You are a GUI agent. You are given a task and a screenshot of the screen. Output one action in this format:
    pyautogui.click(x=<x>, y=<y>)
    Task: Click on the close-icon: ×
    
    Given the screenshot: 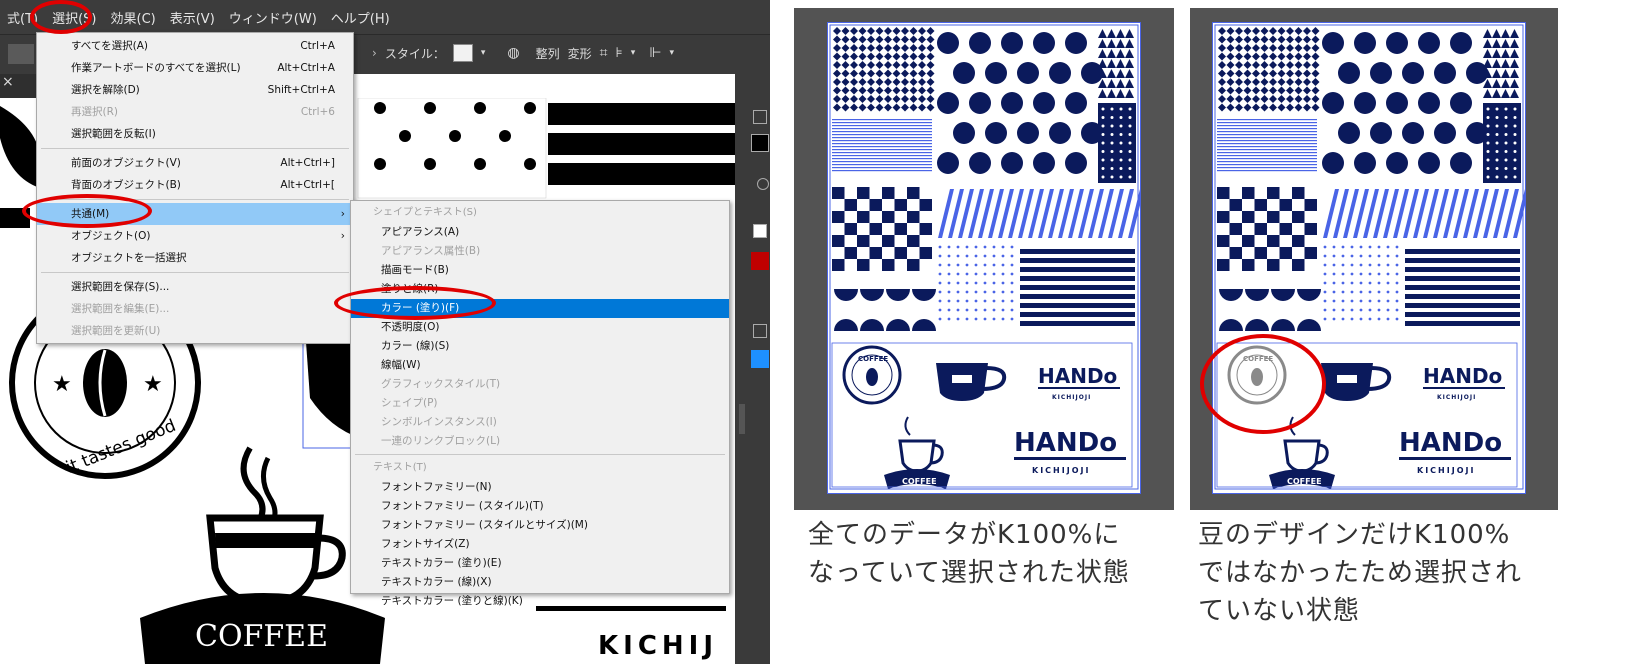 What is the action you would take?
    pyautogui.click(x=8, y=82)
    